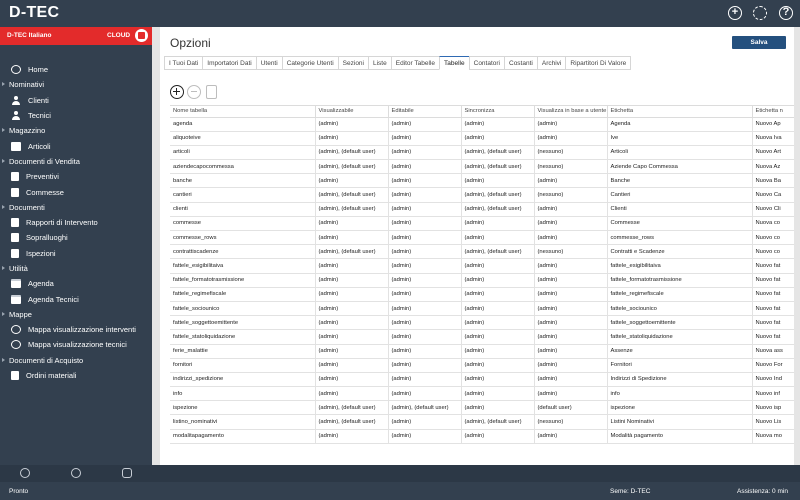 This screenshot has width=800, height=500. I want to click on table-cell: Nuovo Cli, so click(773, 209).